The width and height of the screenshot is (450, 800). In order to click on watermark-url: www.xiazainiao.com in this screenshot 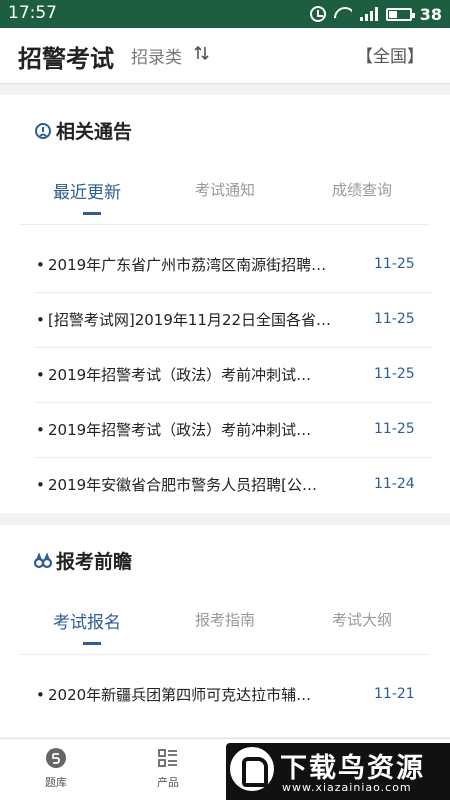, I will do `click(347, 787)`.